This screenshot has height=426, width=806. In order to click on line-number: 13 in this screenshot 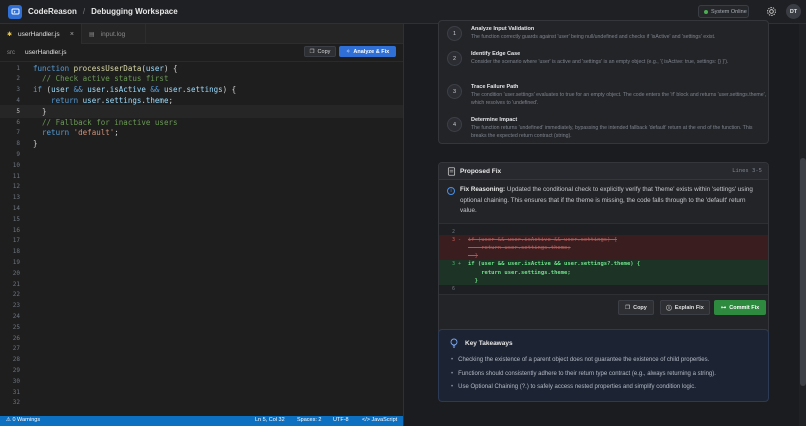, I will do `click(16, 198)`.